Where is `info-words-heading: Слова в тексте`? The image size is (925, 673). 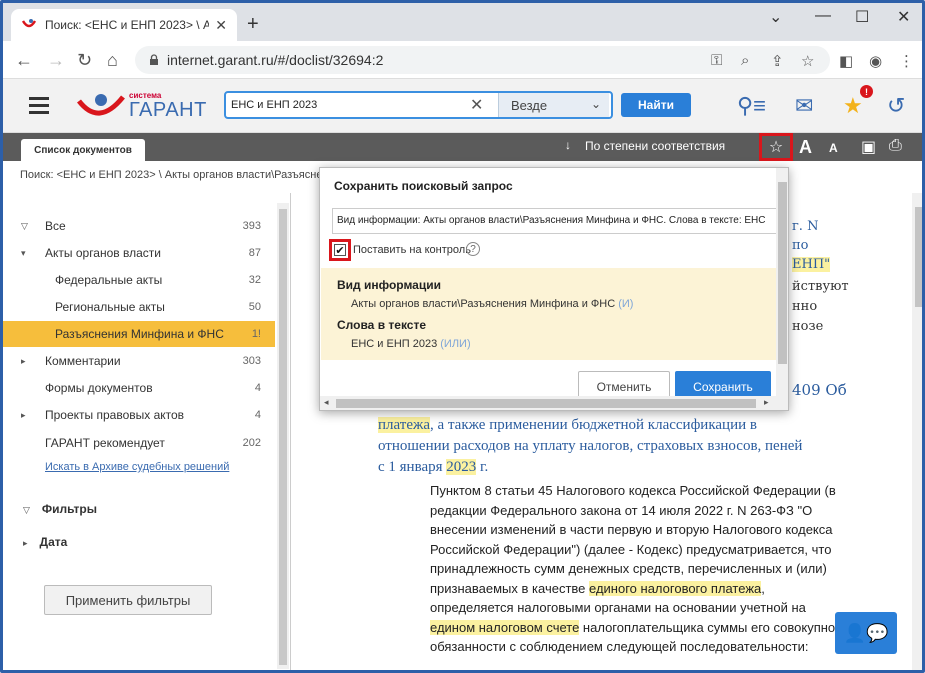 info-words-heading: Слова в тексте is located at coordinates (382, 325).